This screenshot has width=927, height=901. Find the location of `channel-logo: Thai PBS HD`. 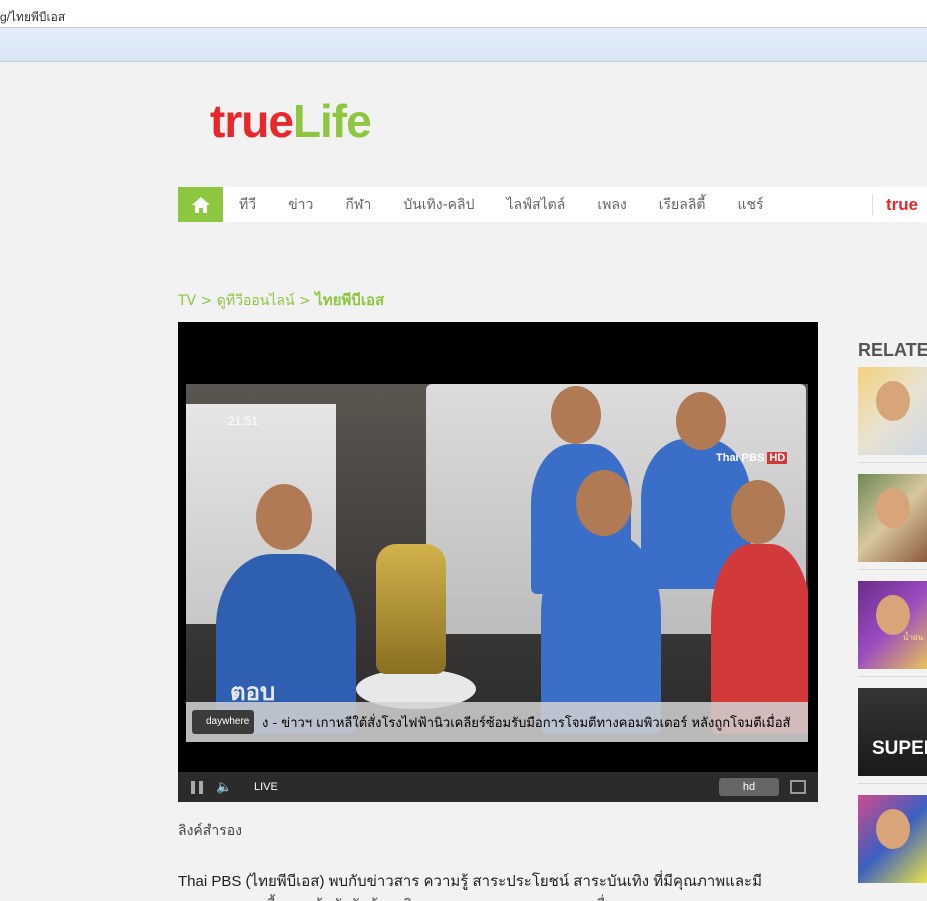

channel-logo: Thai PBS HD is located at coordinates (752, 458).